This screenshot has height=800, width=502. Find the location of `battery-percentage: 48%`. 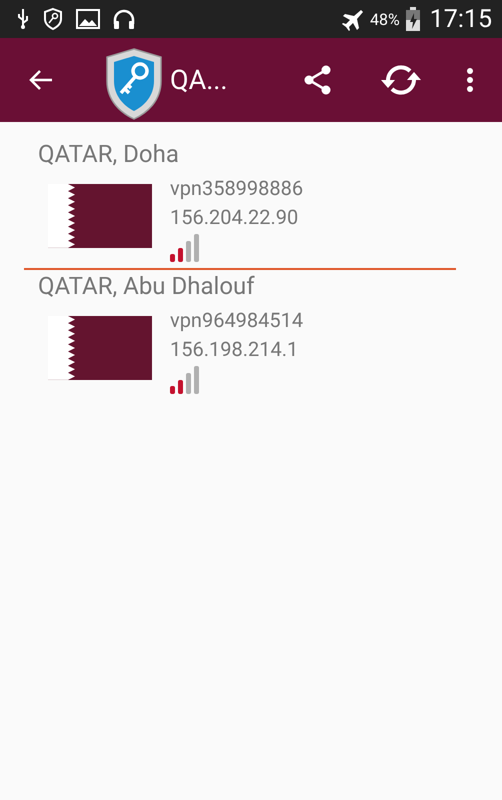

battery-percentage: 48% is located at coordinates (385, 19).